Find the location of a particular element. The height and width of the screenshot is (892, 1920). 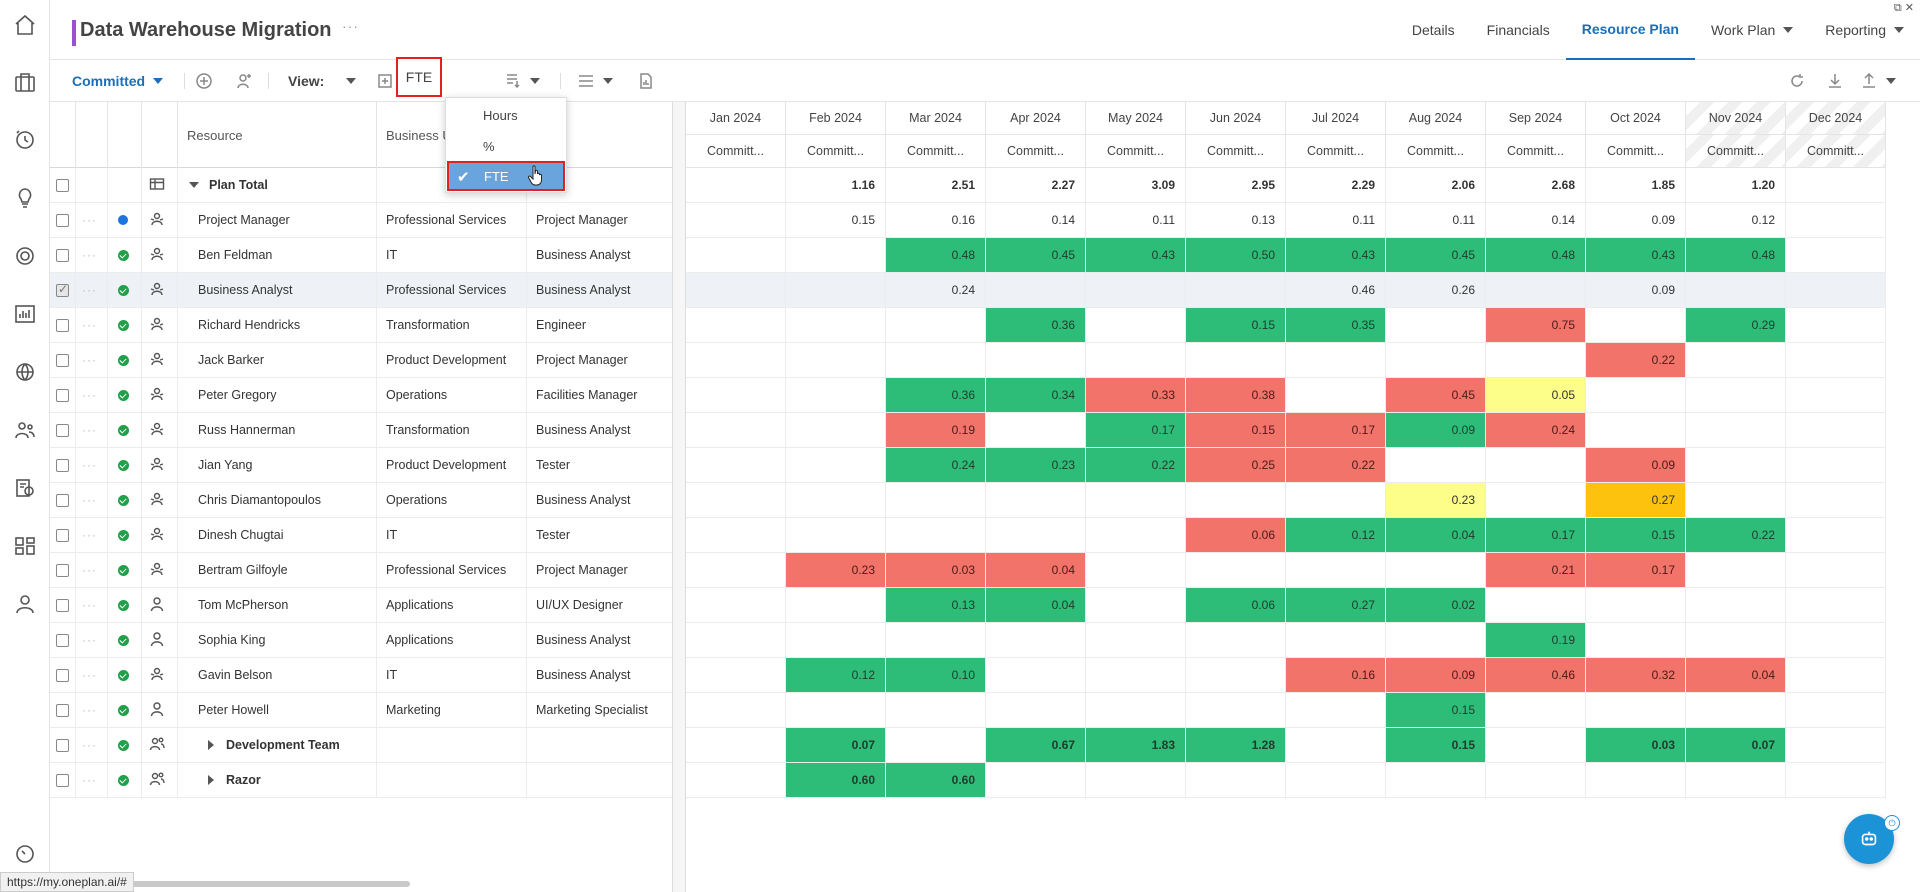

business-unit-cell: Operations is located at coordinates (452, 395).